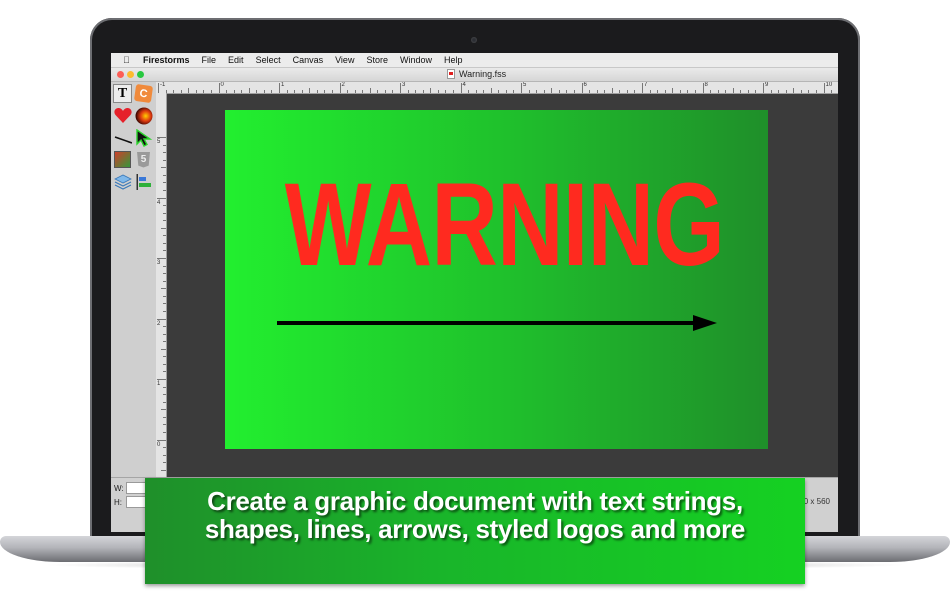 Image resolution: width=950 pixels, height=594 pixels. Describe the element at coordinates (118, 502) in the screenshot. I see `height-label: H:` at that location.